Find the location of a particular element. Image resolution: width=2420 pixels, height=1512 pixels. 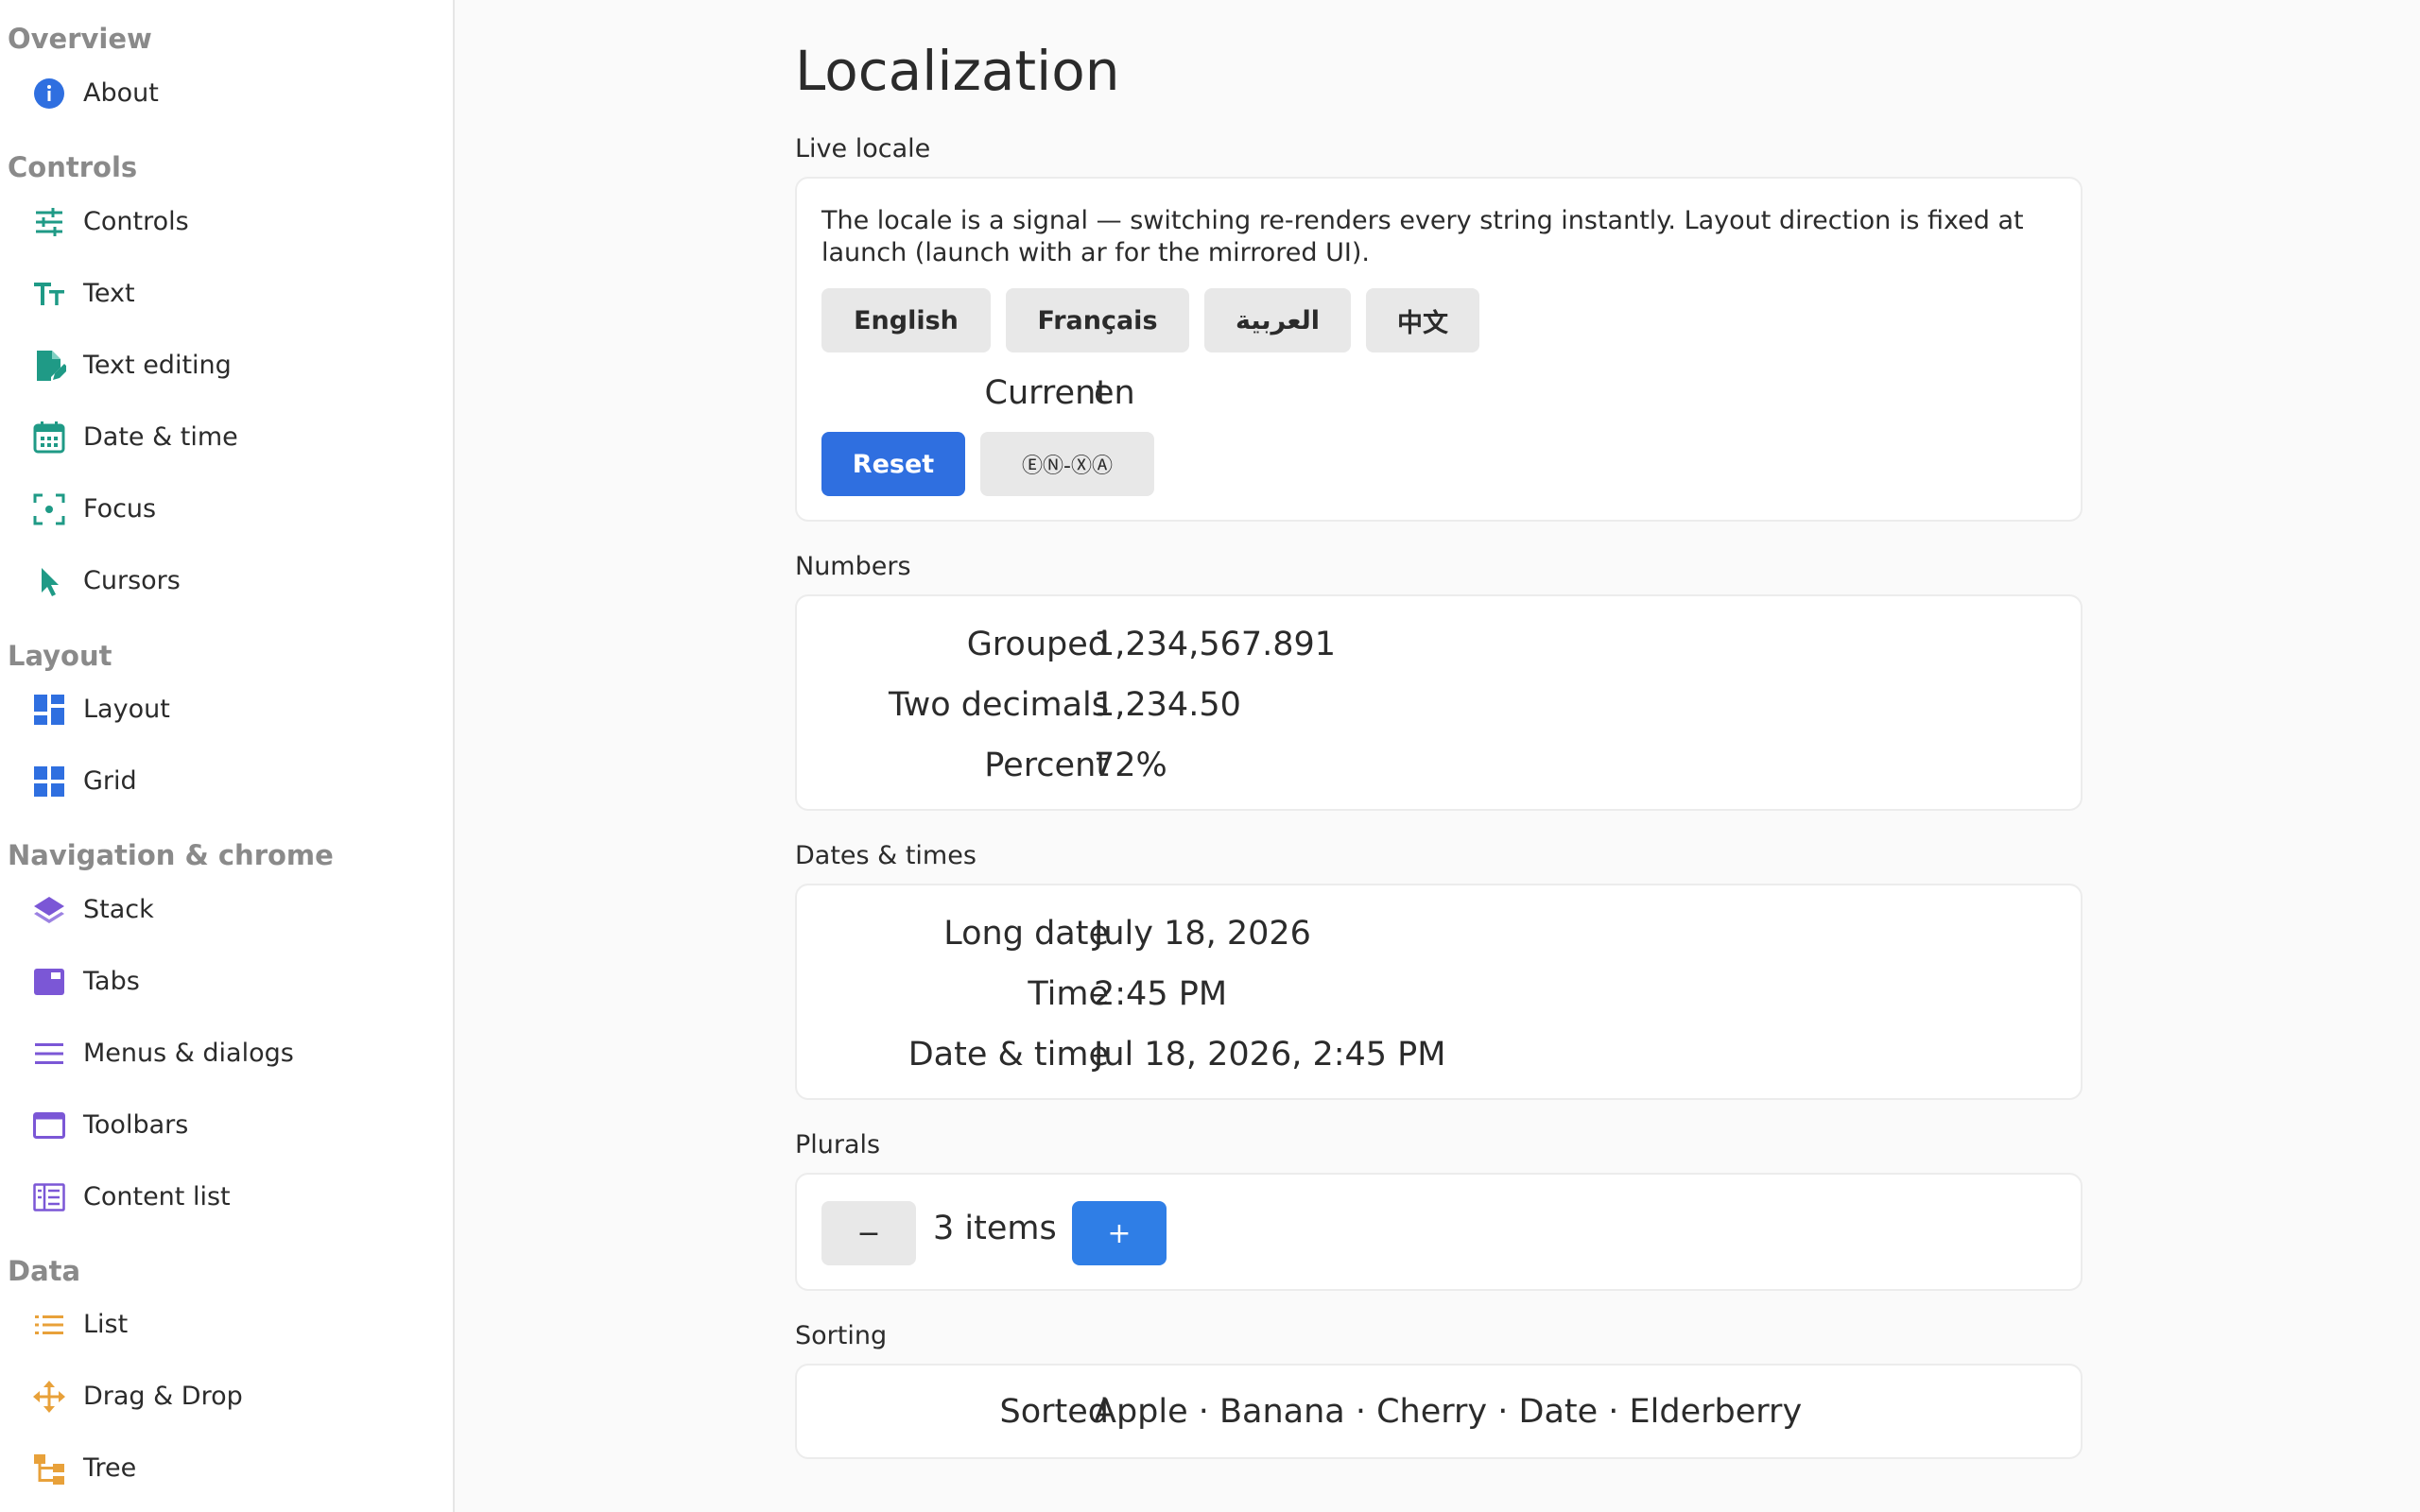

increment-button: + is located at coordinates (1119, 1233).